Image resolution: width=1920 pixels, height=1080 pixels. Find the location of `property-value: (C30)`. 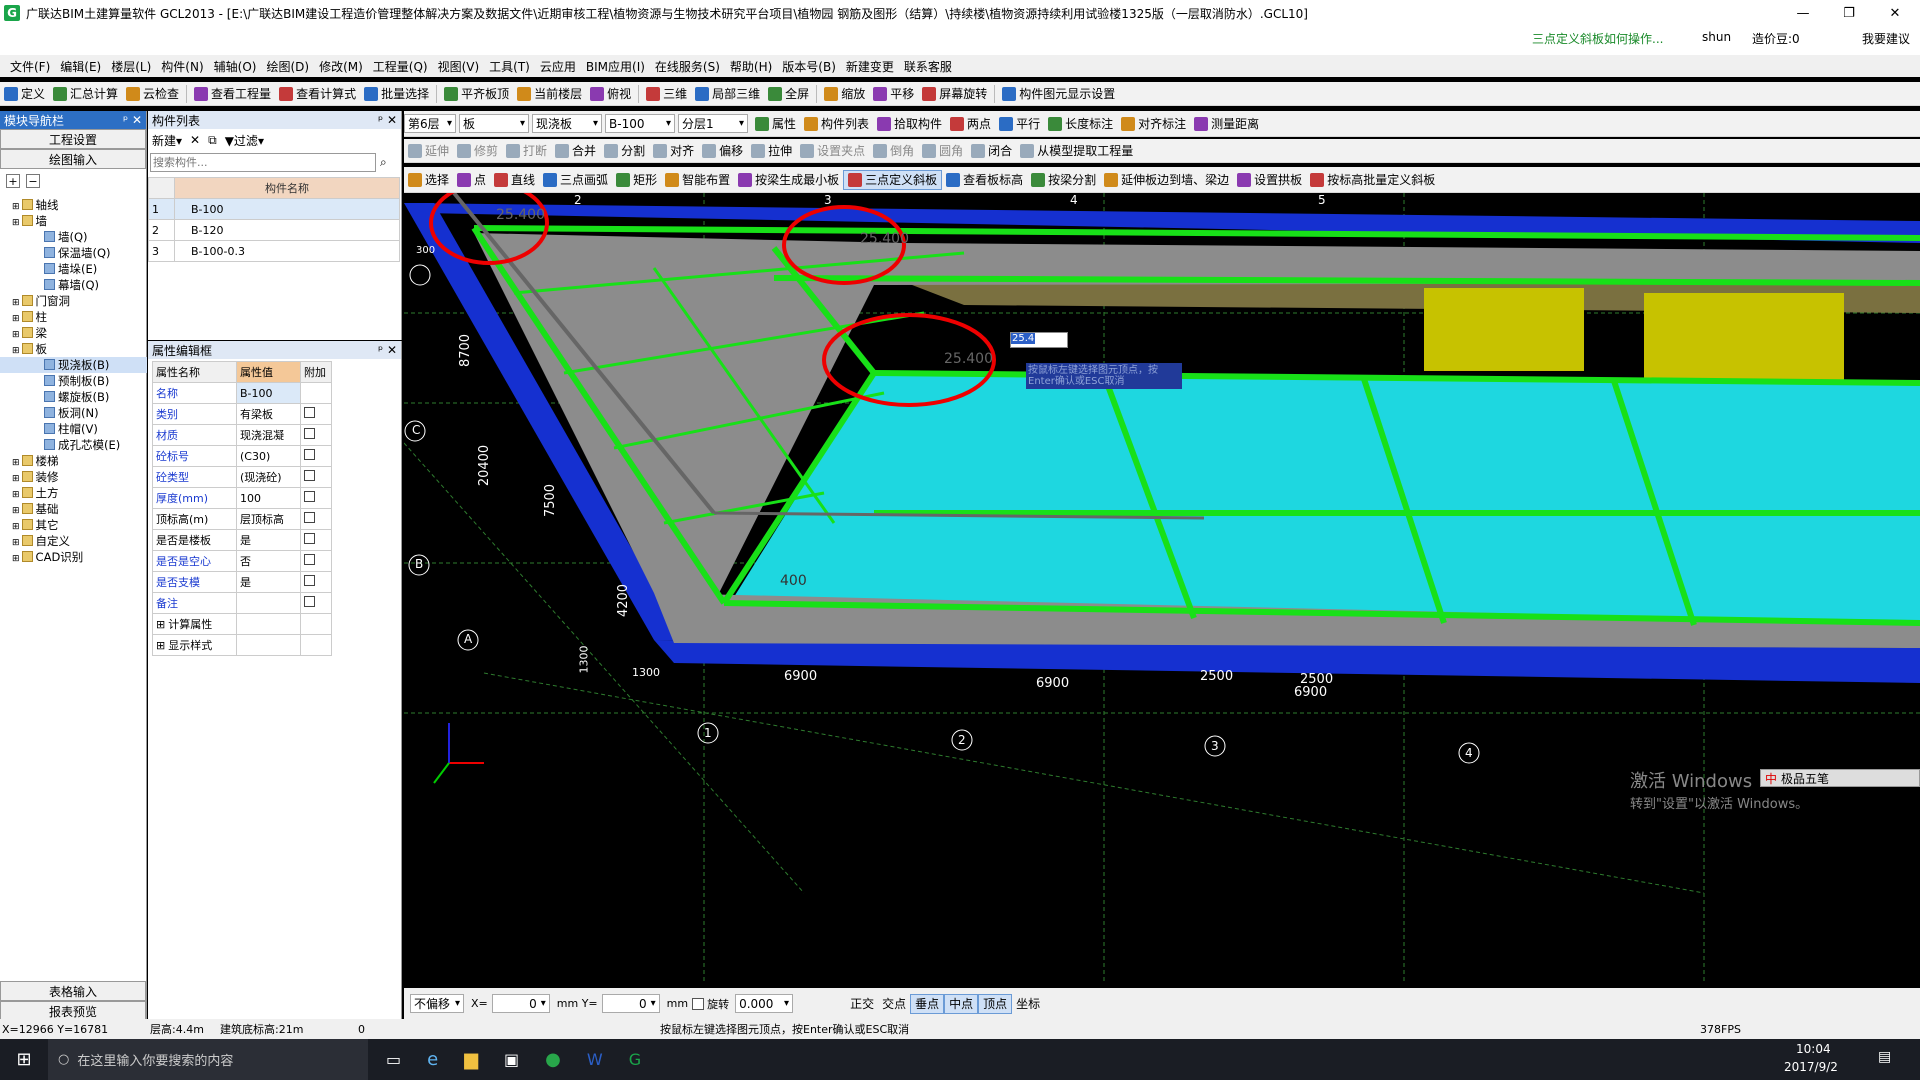

property-value: (C30) is located at coordinates (268, 456).